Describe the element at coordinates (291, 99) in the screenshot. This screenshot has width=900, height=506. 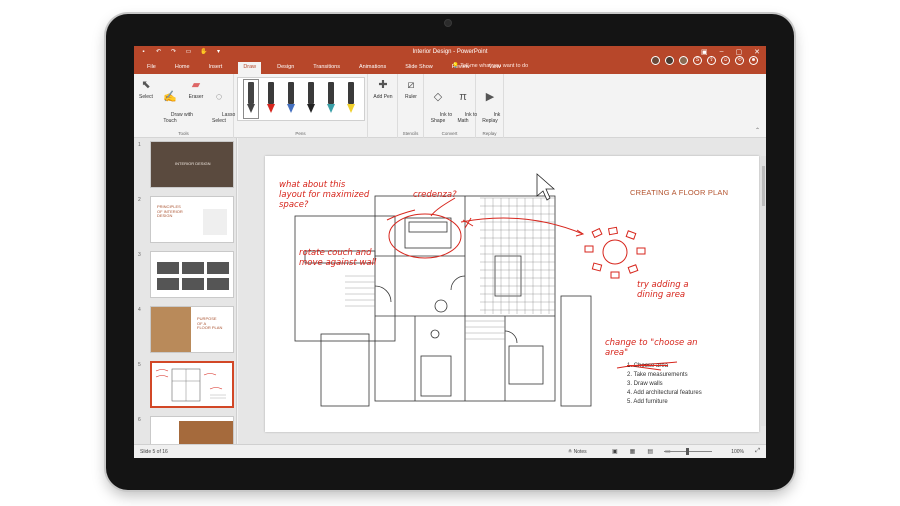
I see `pen-blue` at that location.